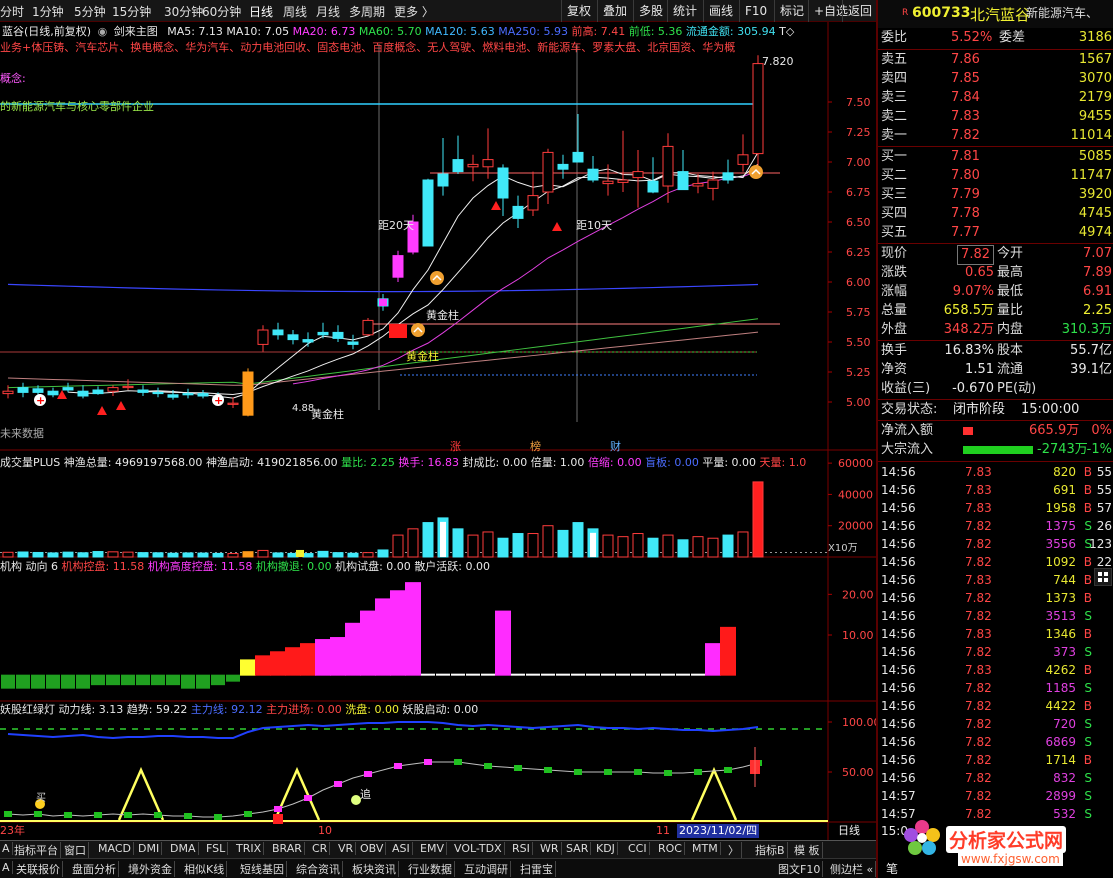 The width and height of the screenshot is (1113, 878). Describe the element at coordinates (800, 869) in the screenshot. I see `info-right-tab-0: 图文F10` at that location.